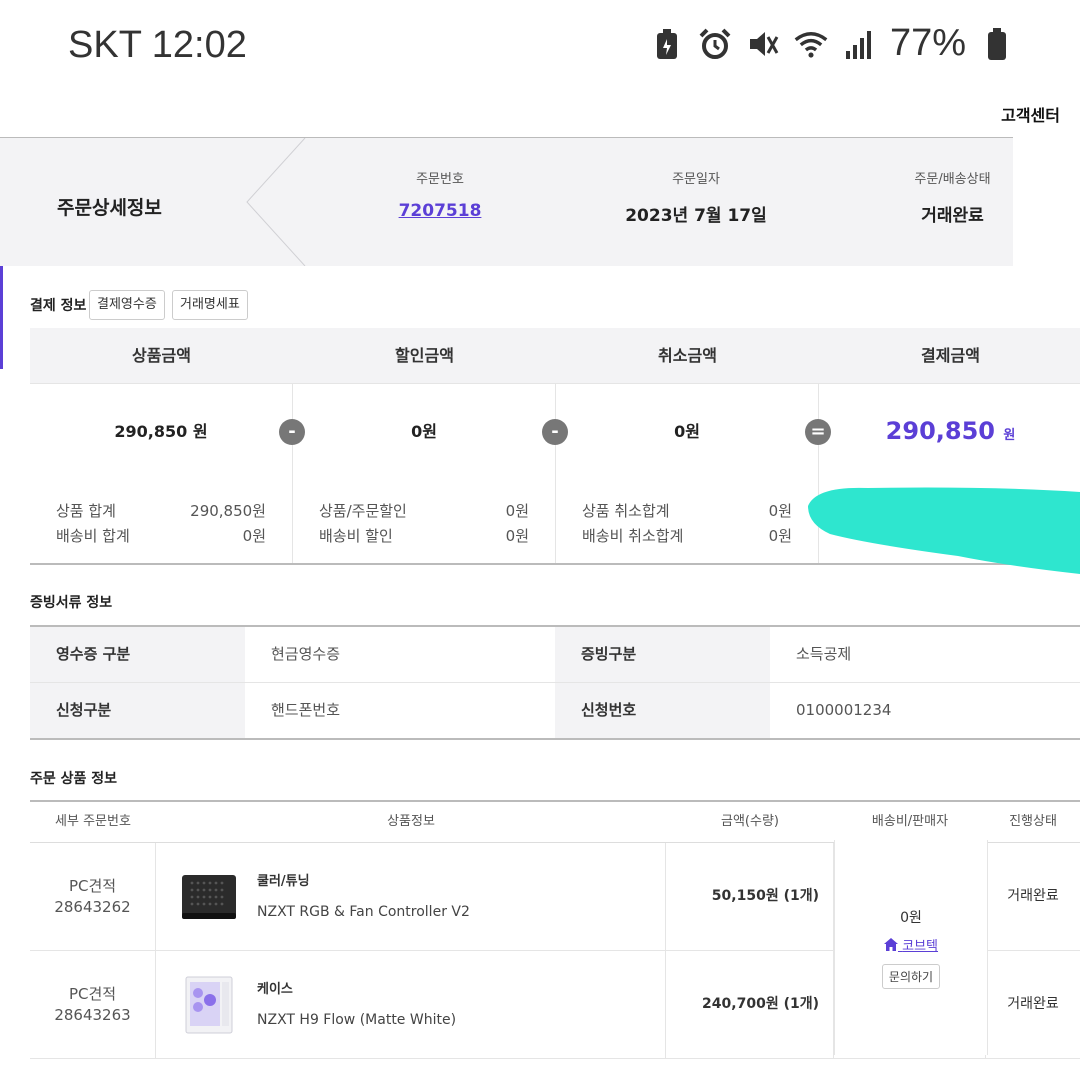 This screenshot has width=1080, height=1080. Describe the element at coordinates (940, 431) in the screenshot. I see `final-amount: 290,850` at that location.